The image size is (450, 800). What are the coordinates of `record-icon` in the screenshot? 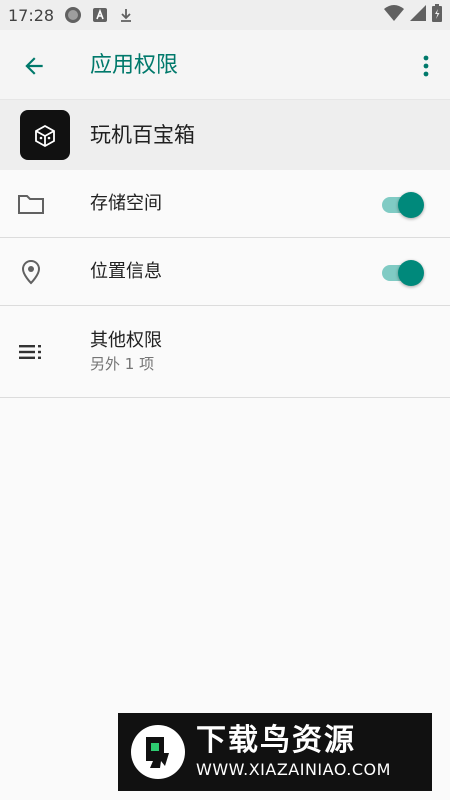 It's located at (73, 15).